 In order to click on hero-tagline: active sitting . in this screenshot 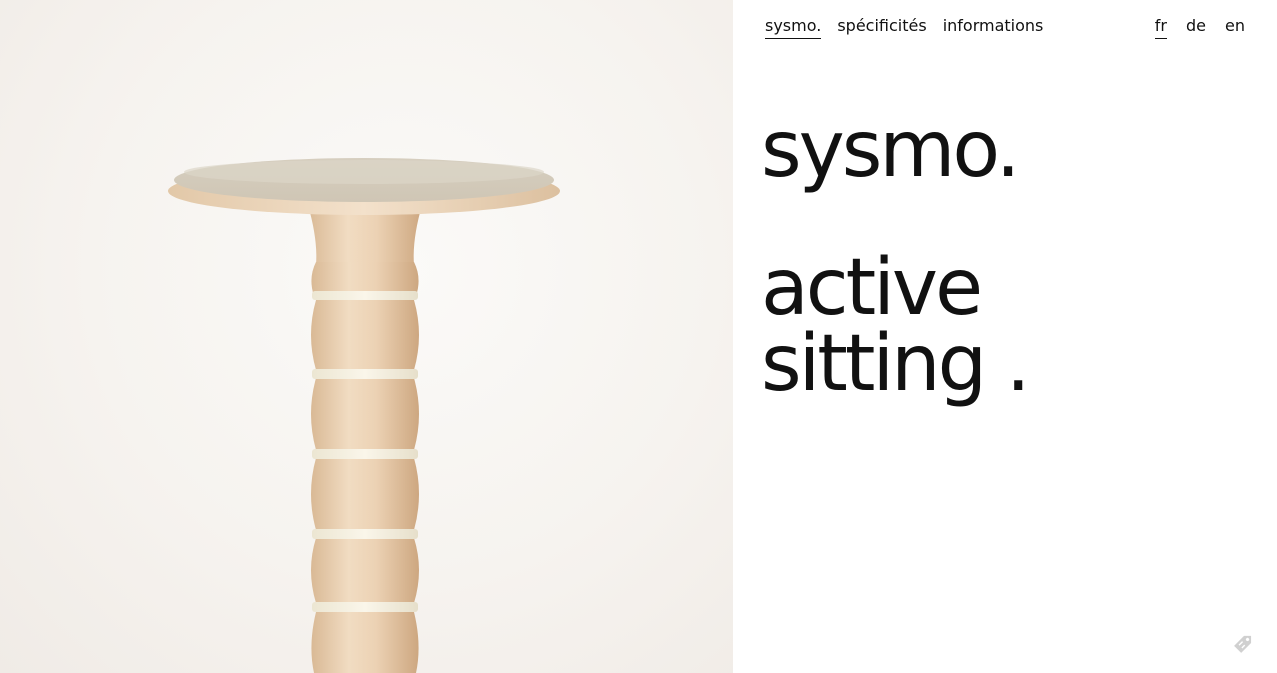, I will do `click(896, 326)`.